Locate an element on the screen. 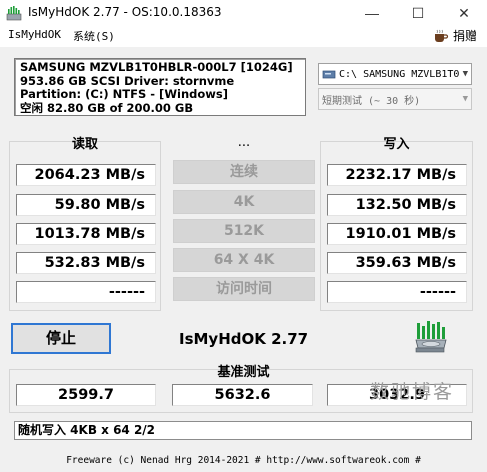 This screenshot has width=487, height=472. drive-partition: Partition: (C:) NTFS - [Windows] is located at coordinates (124, 94).